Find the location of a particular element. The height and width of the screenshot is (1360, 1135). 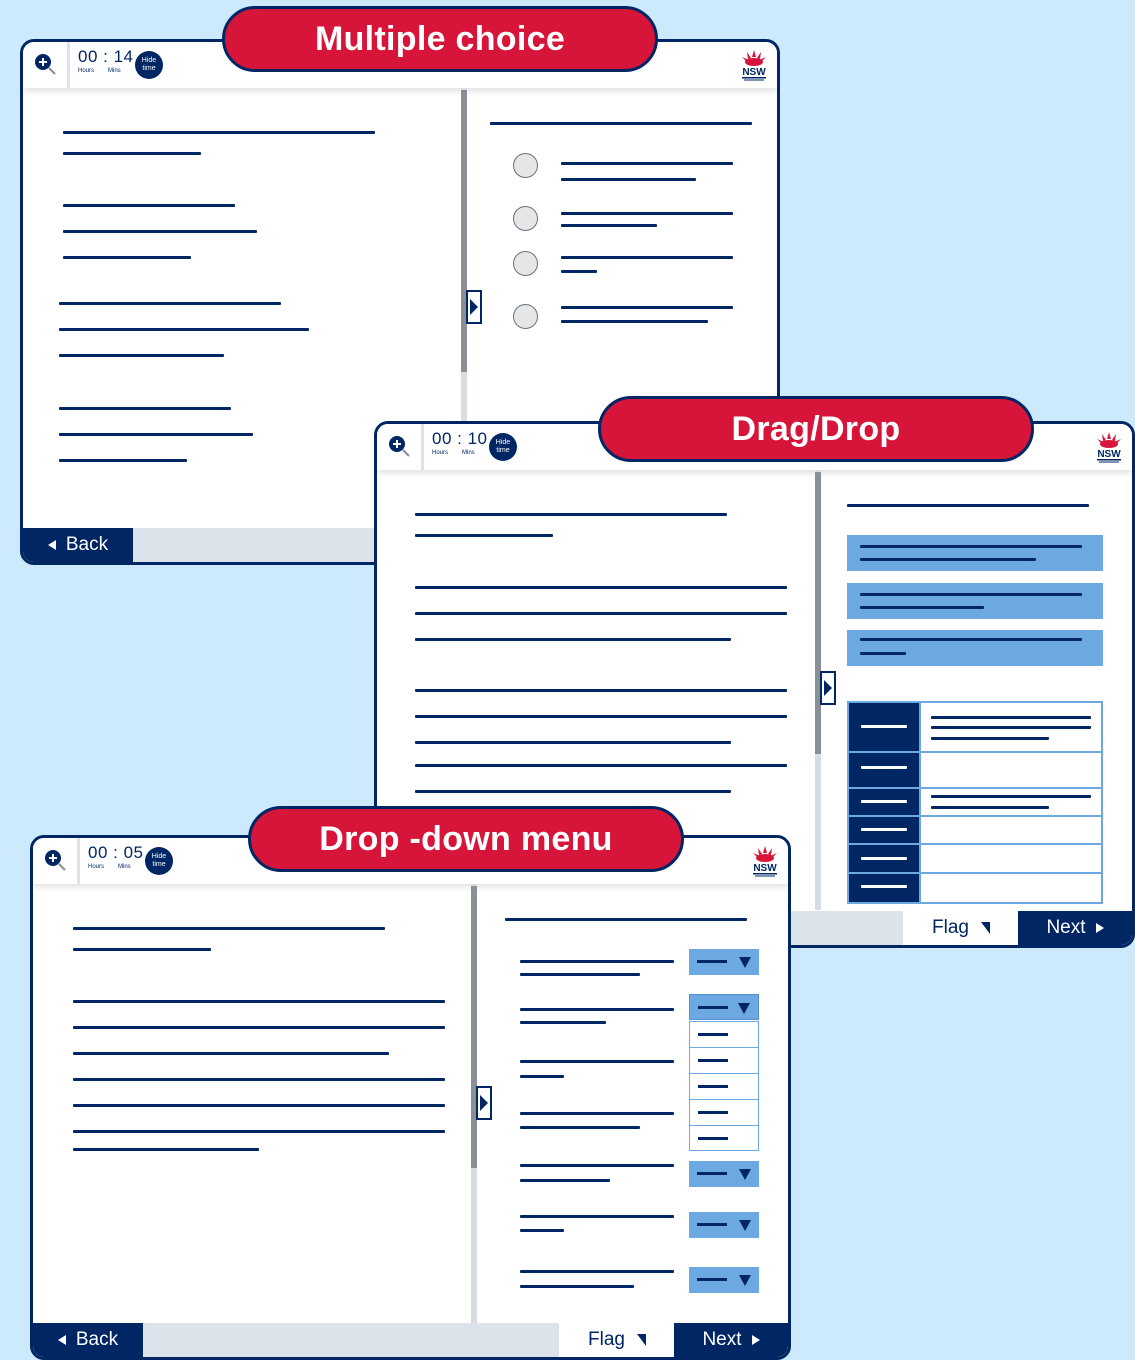

dropdown-title-text: Drop -down menu is located at coordinates (466, 838).